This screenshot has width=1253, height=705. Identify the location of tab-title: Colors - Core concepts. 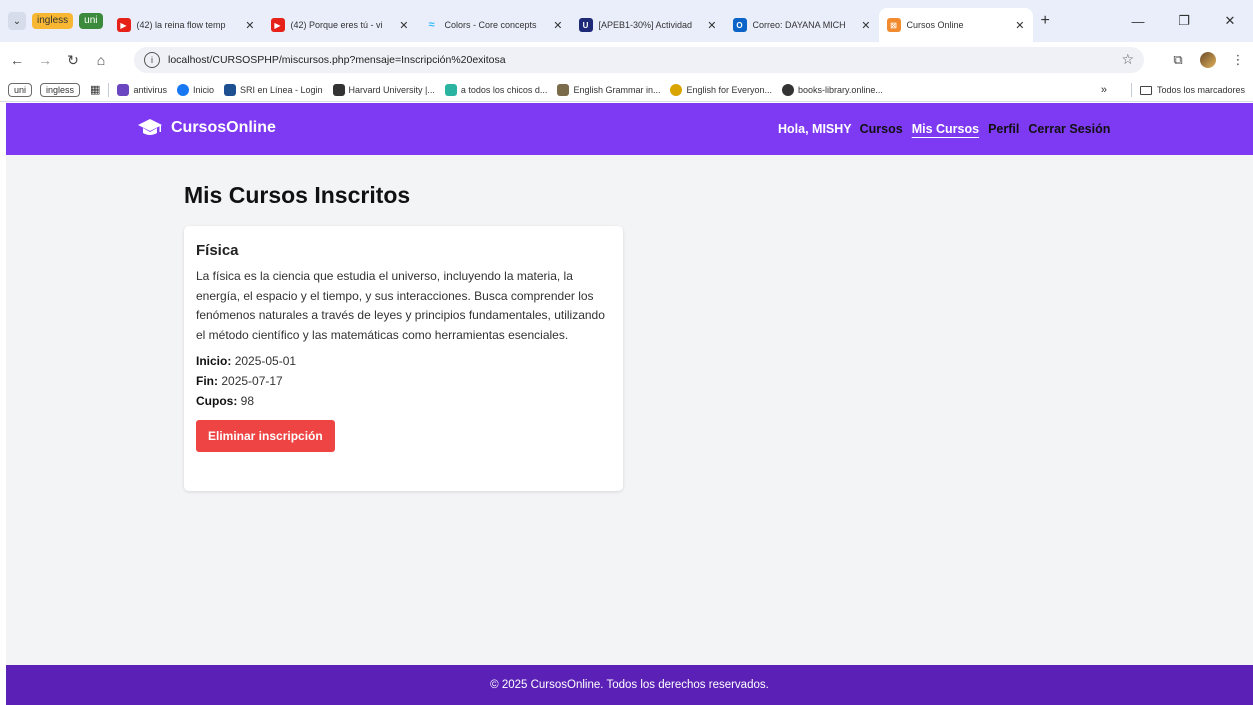
(490, 25).